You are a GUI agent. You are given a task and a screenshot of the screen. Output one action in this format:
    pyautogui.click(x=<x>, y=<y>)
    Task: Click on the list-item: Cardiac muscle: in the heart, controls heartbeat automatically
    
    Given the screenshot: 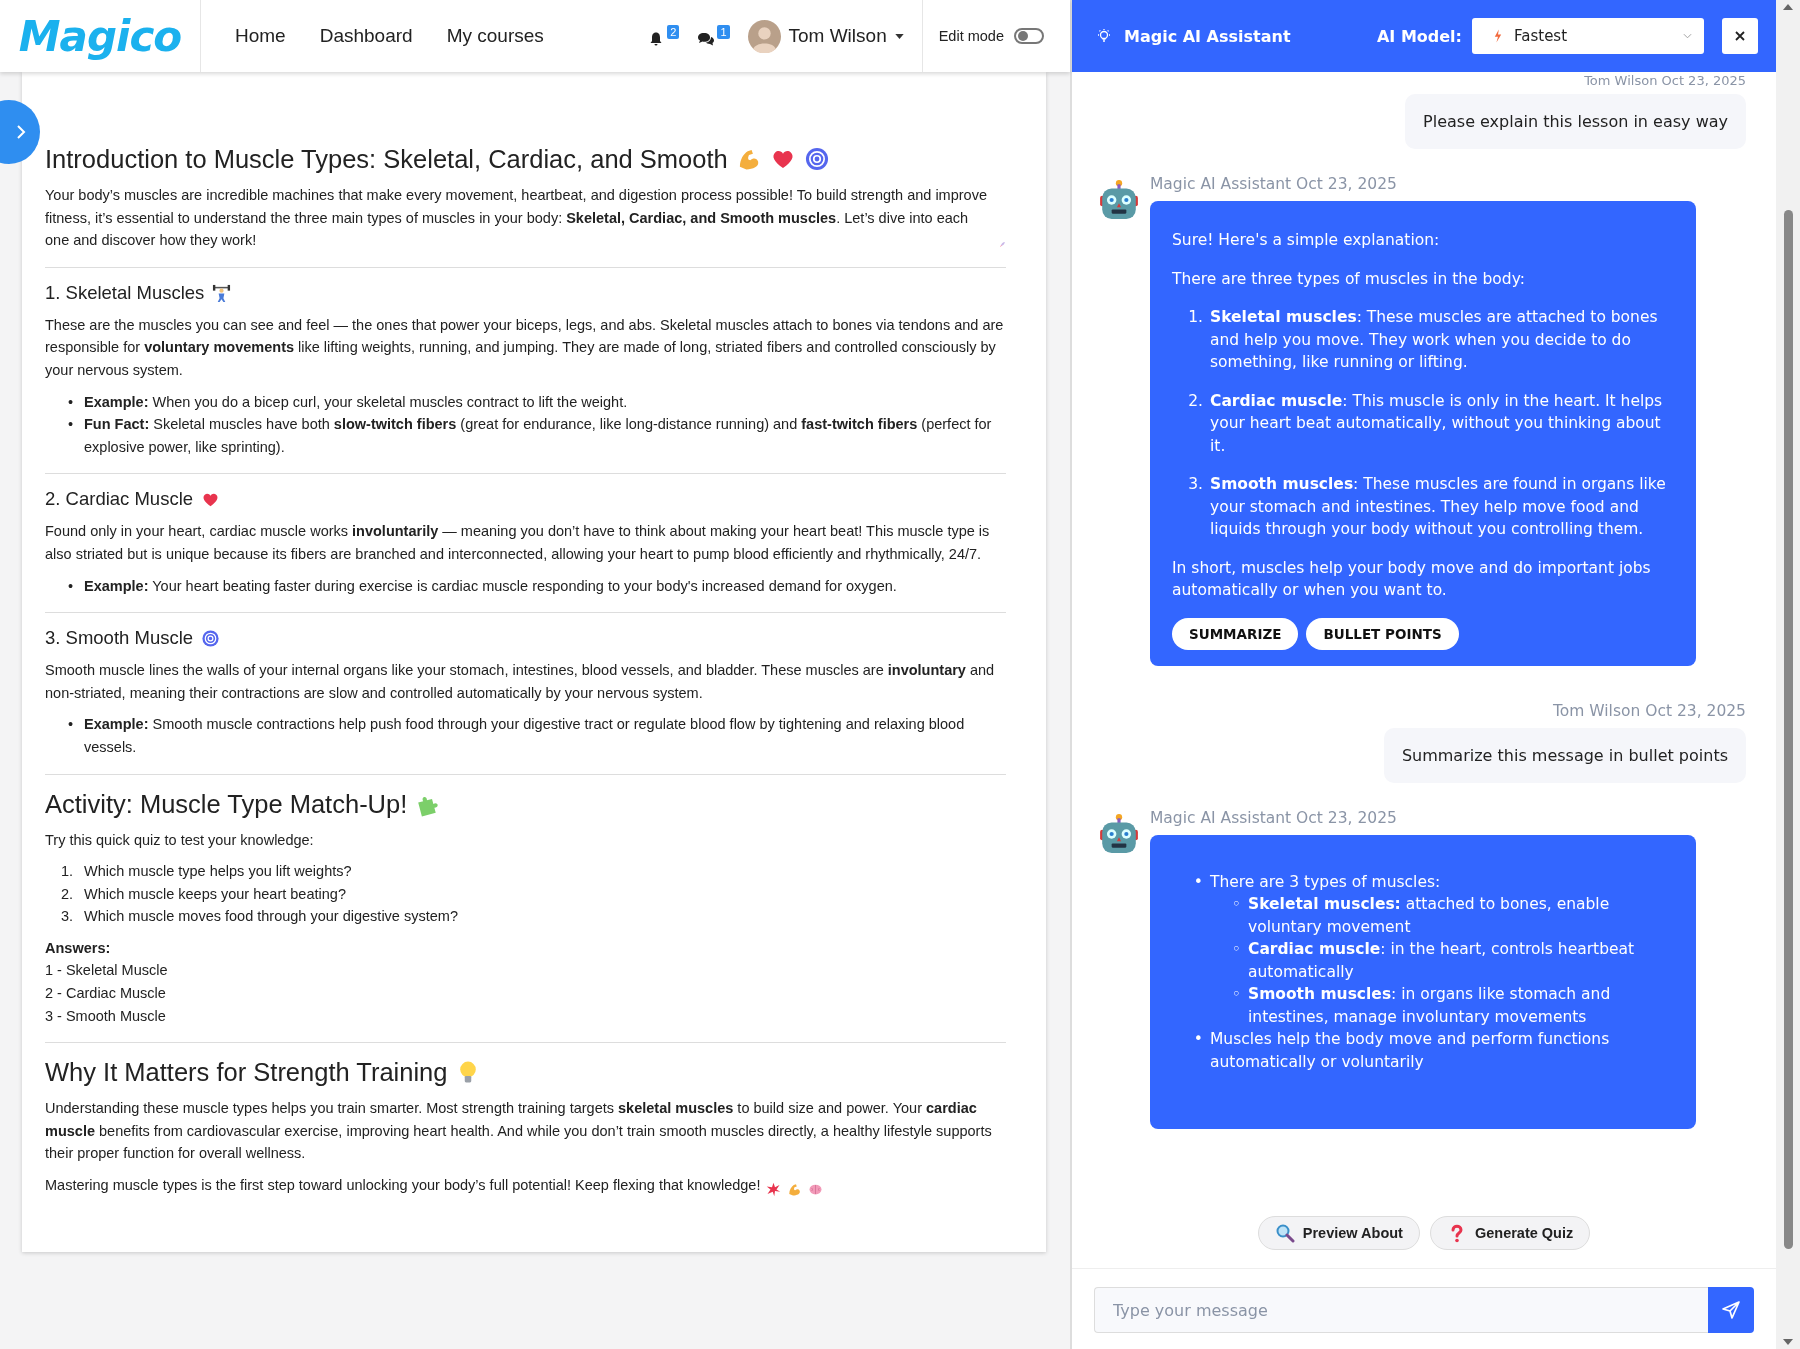 What is the action you would take?
    pyautogui.click(x=1442, y=961)
    